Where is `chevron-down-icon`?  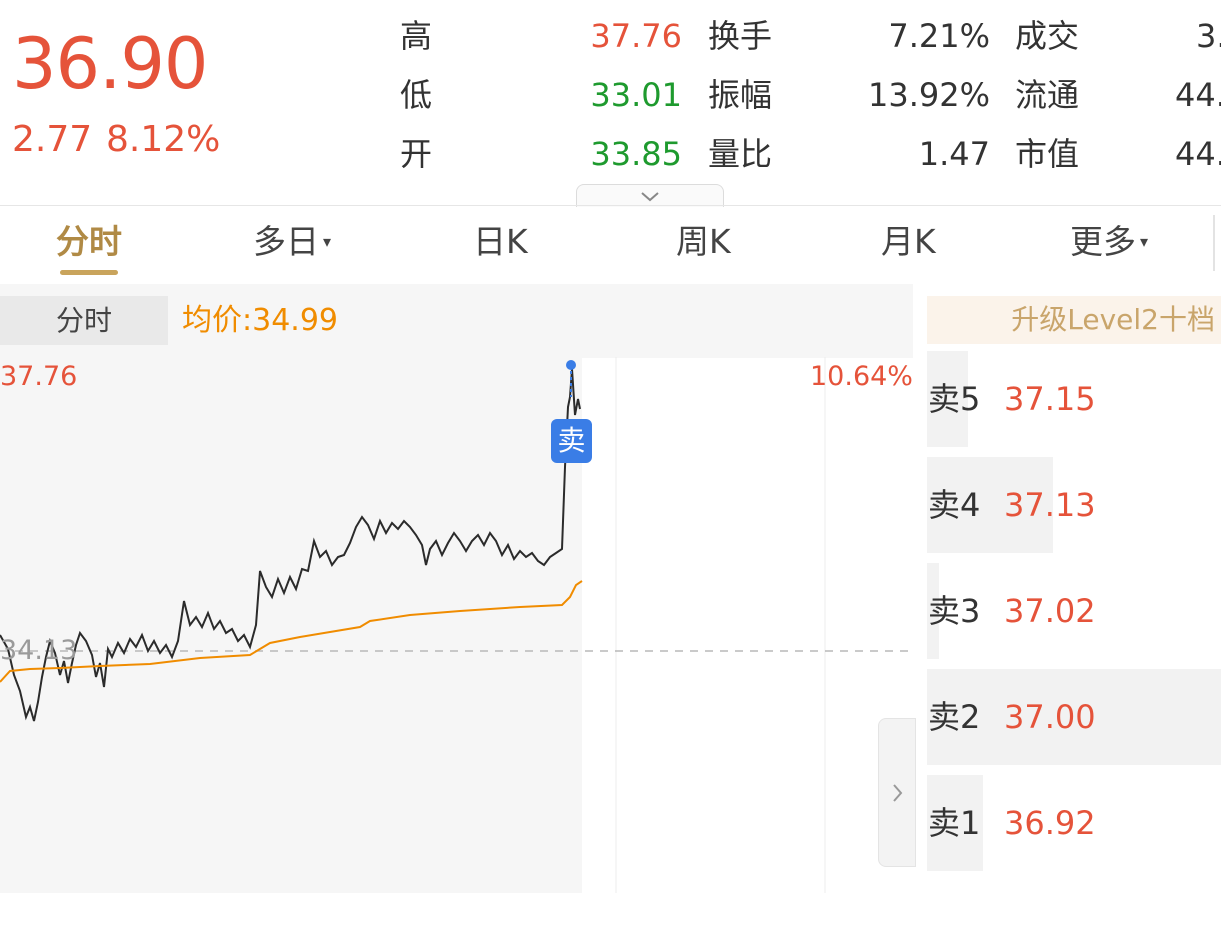
chevron-down-icon is located at coordinates (650, 197).